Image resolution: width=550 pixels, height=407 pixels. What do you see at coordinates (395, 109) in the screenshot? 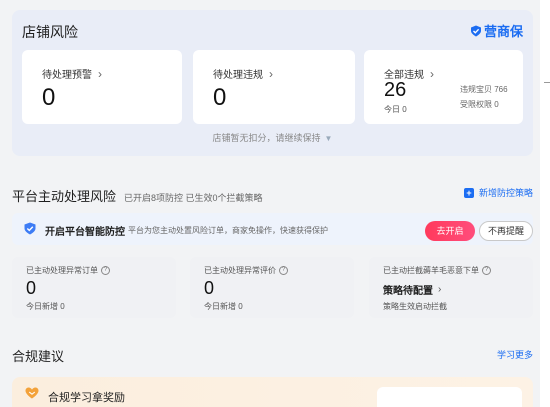
I see `today-count: 今日 0` at bounding box center [395, 109].